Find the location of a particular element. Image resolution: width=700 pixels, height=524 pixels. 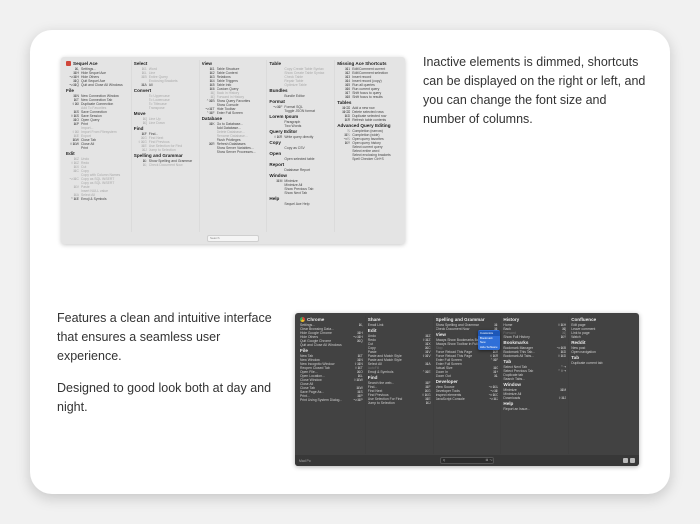

shortcut-label: Print is located at coordinates (84, 148).